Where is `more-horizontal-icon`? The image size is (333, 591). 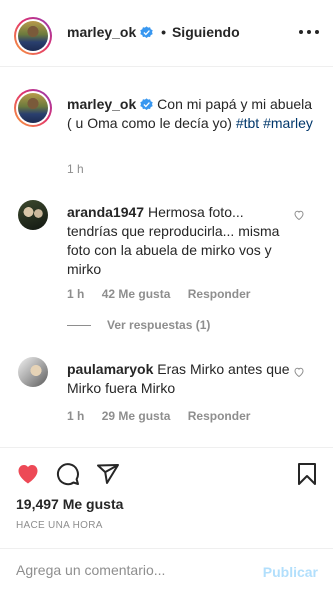 more-horizontal-icon is located at coordinates (309, 32).